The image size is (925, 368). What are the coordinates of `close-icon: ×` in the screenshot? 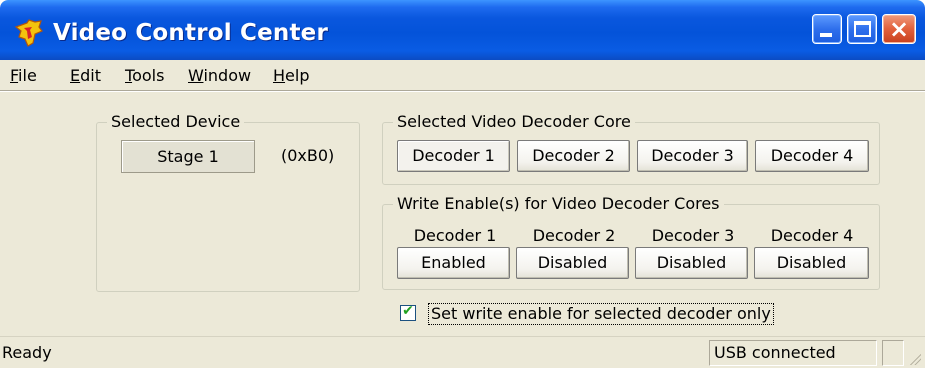 It's located at (899, 29).